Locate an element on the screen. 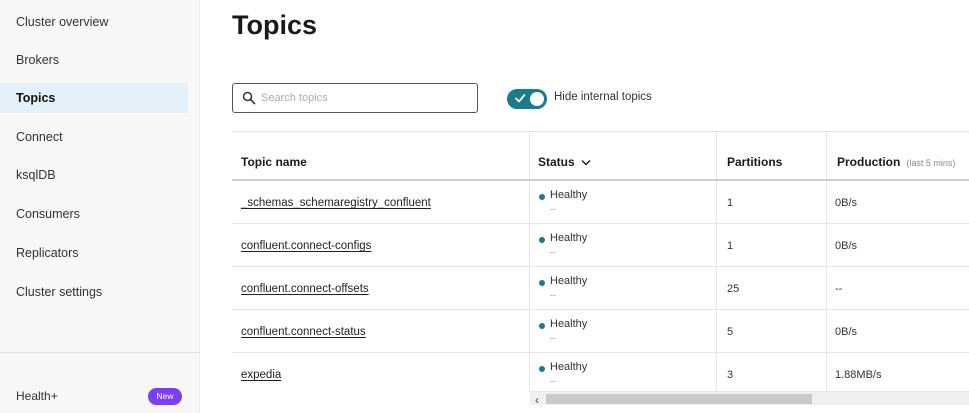  sidebar-item-connect: Connect is located at coordinates (94, 137).